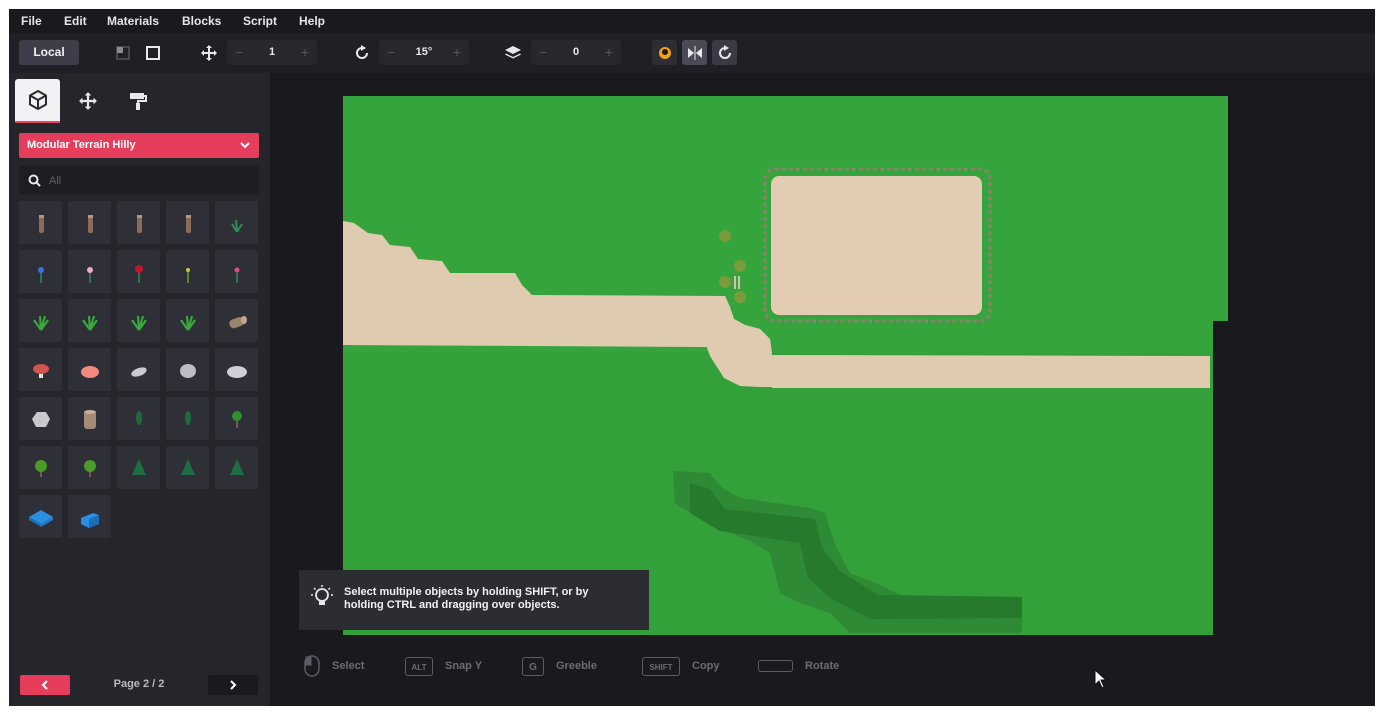 This screenshot has width=1383, height=714. I want to click on category-dropdown-label: Modular Terrain Hilly, so click(81, 145).